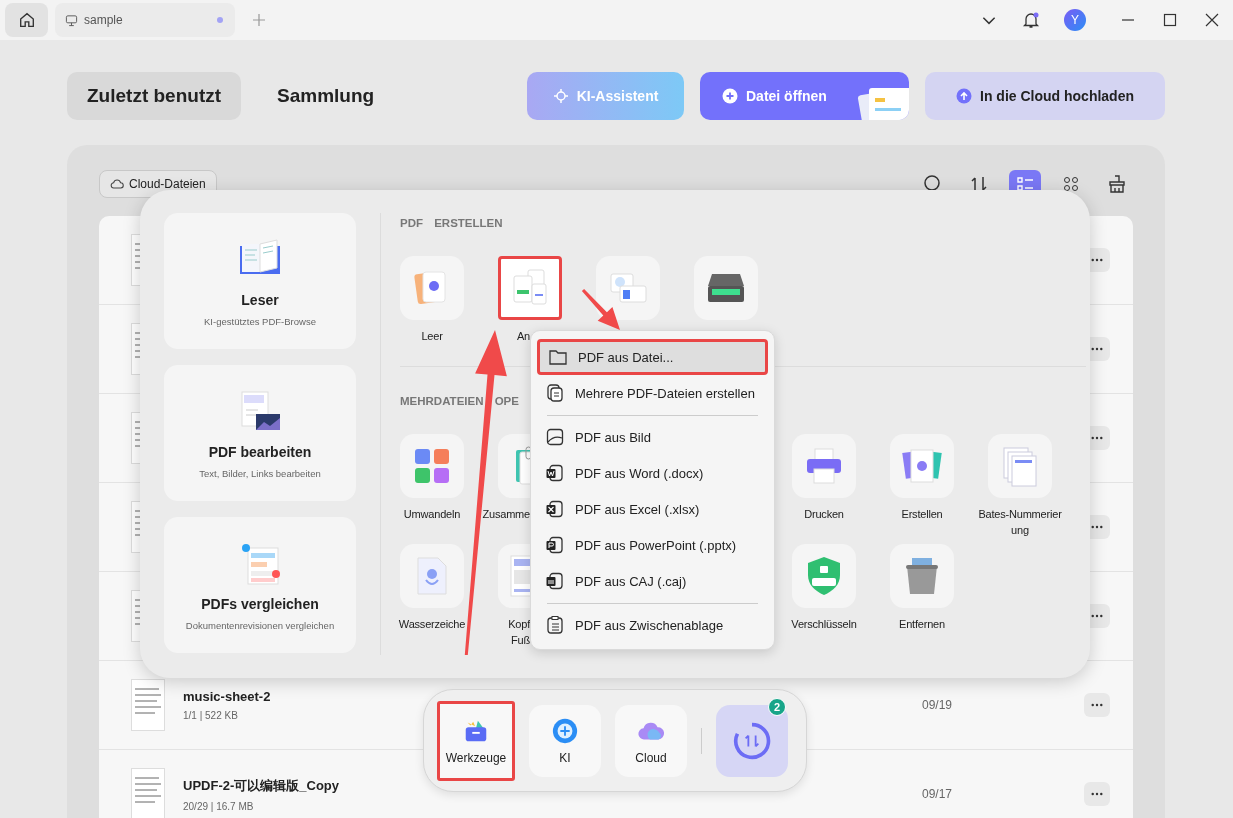  I want to click on tool-label: Bates-Nummerierung, so click(1020, 522).